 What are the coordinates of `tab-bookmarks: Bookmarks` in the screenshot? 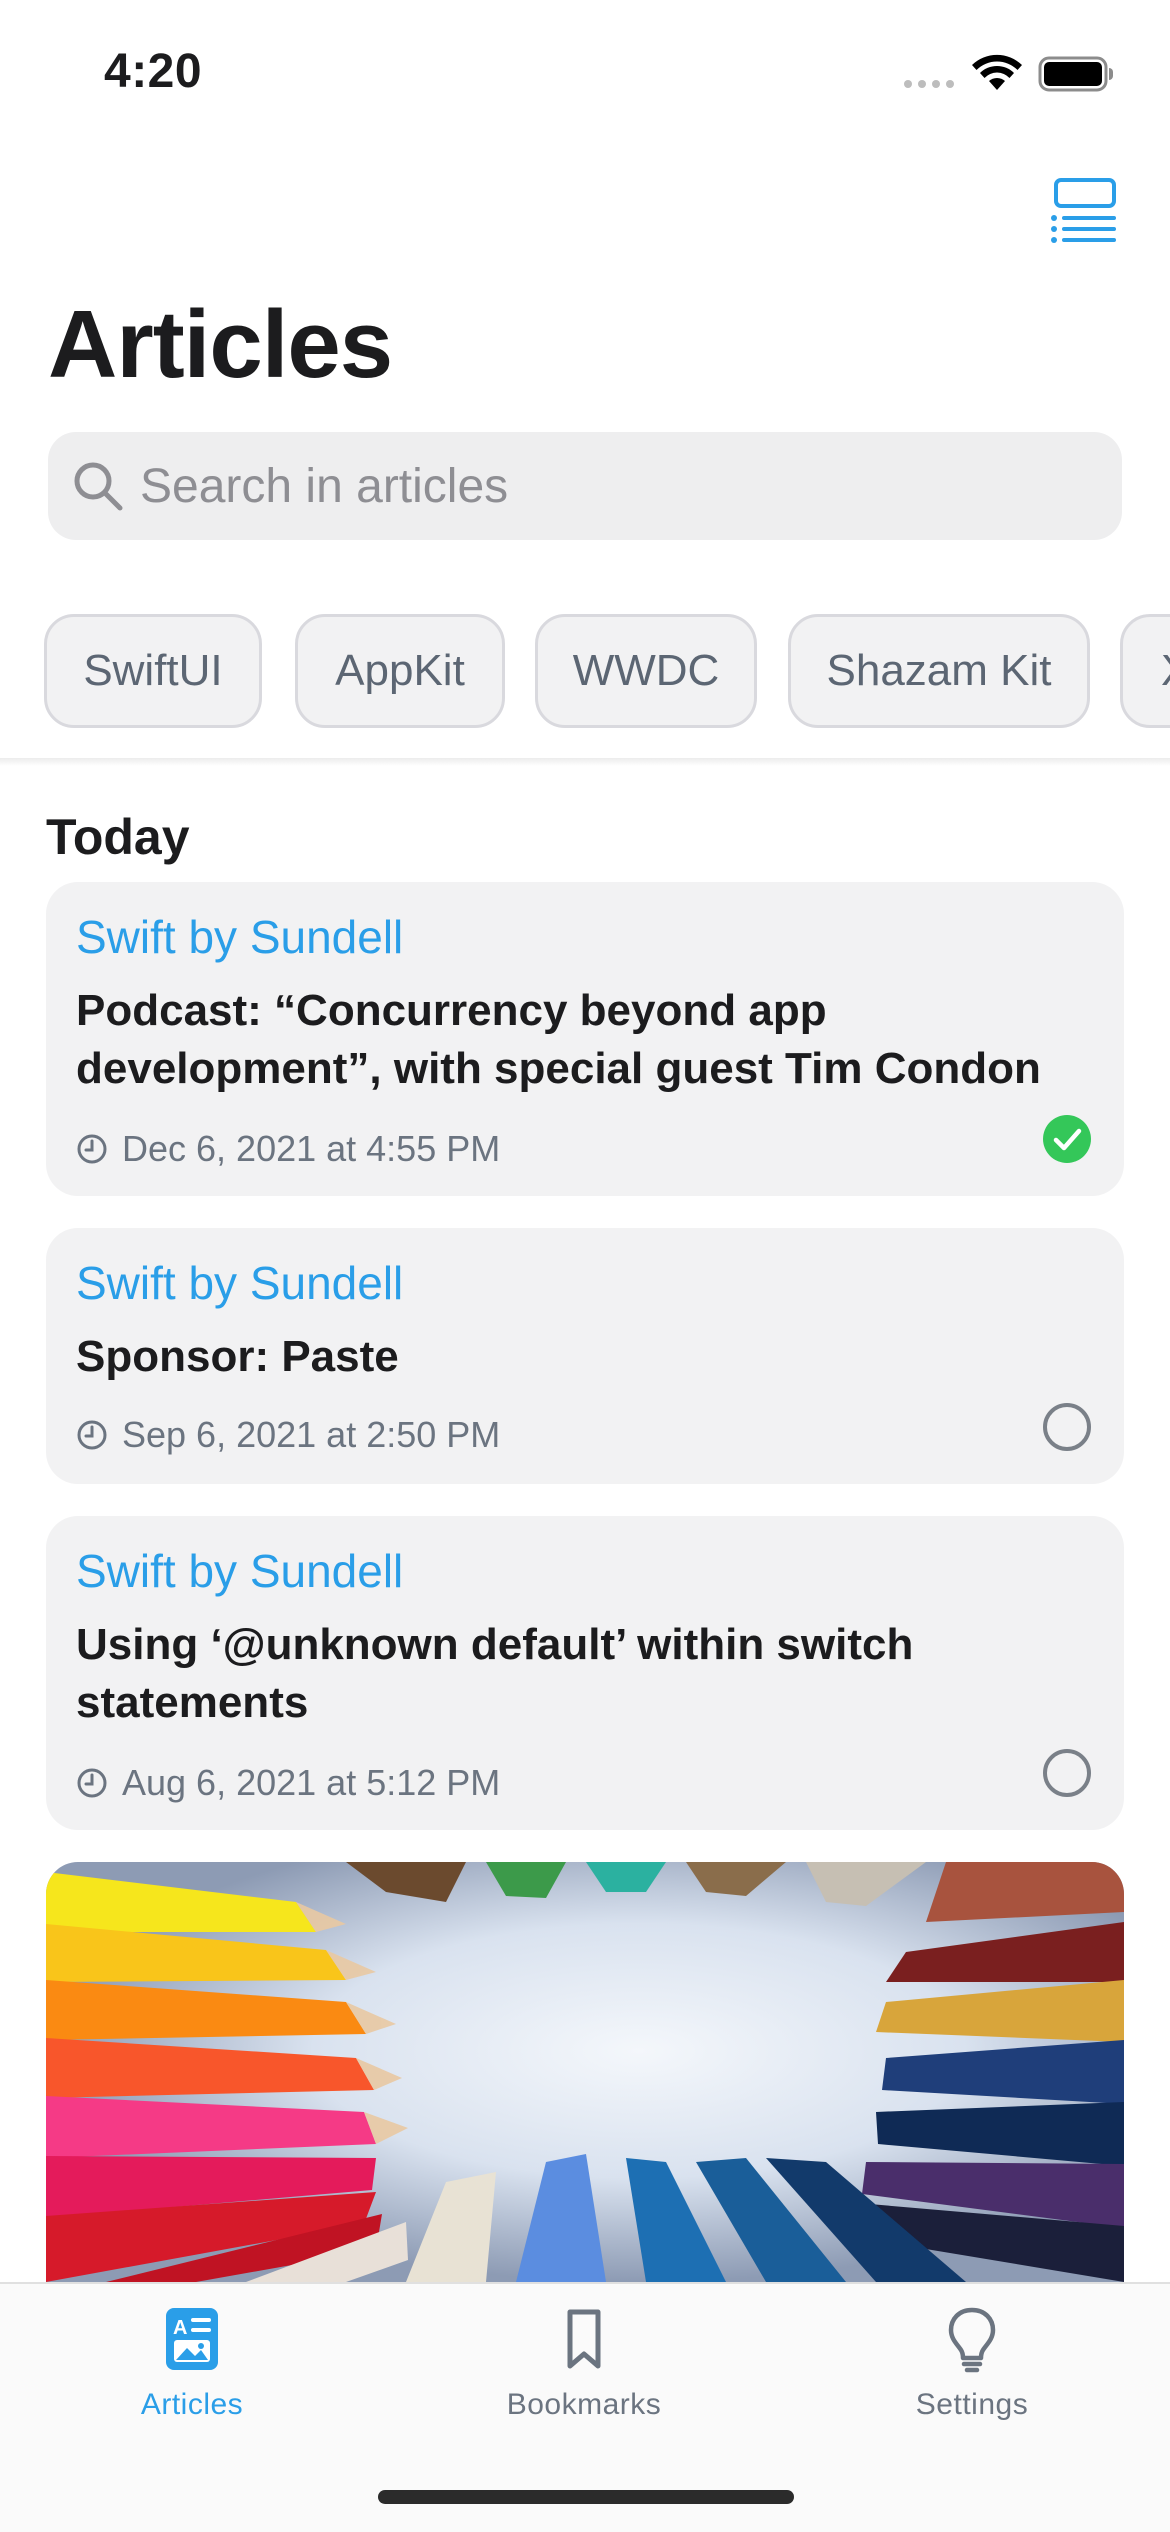 It's located at (584, 2363).